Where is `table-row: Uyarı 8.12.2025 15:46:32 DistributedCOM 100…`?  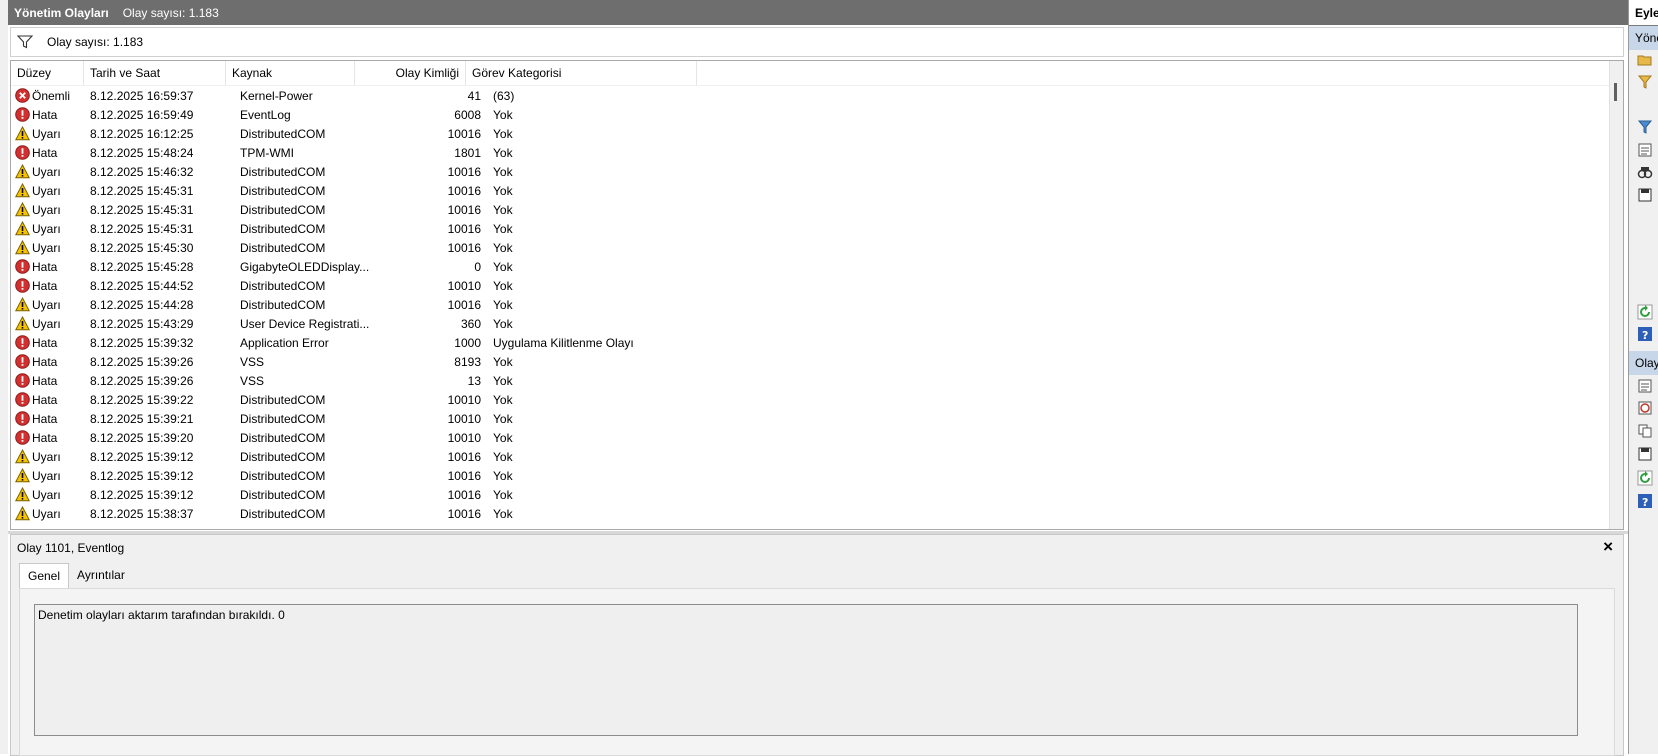
table-row: Uyarı 8.12.2025 15:46:32 DistributedCOM 100… is located at coordinates (811, 171).